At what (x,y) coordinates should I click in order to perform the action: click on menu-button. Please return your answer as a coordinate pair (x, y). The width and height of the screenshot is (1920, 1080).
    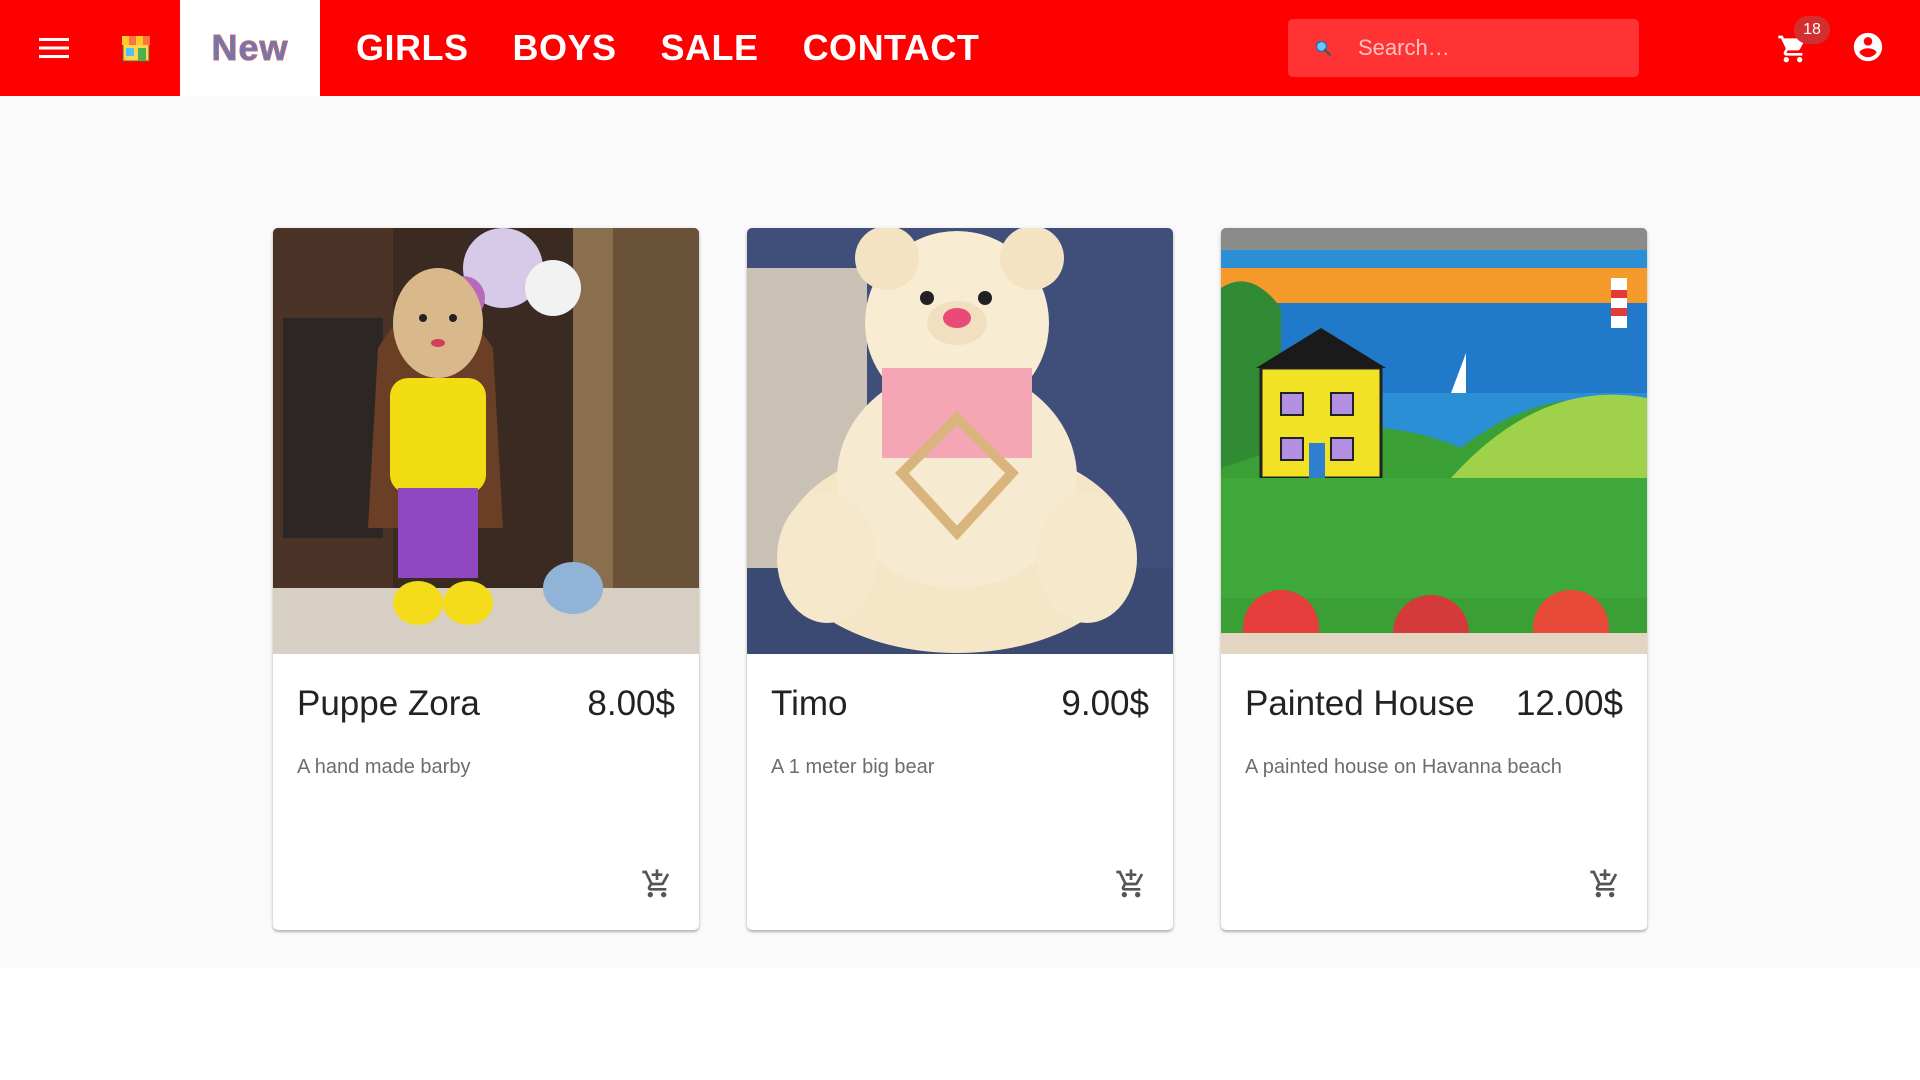
    Looking at the image, I should click on (54, 48).